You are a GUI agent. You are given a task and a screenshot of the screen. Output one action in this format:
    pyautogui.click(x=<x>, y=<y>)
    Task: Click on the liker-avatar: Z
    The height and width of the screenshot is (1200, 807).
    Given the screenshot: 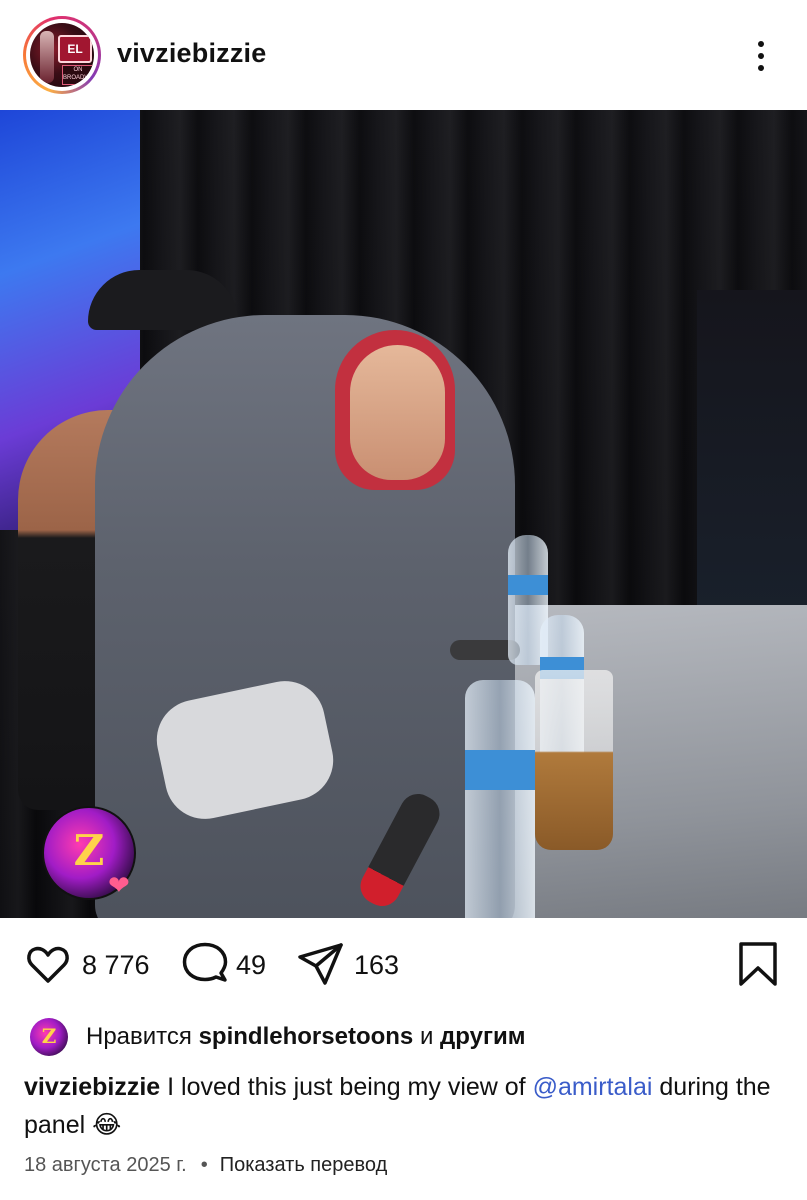 What is the action you would take?
    pyautogui.click(x=49, y=1037)
    